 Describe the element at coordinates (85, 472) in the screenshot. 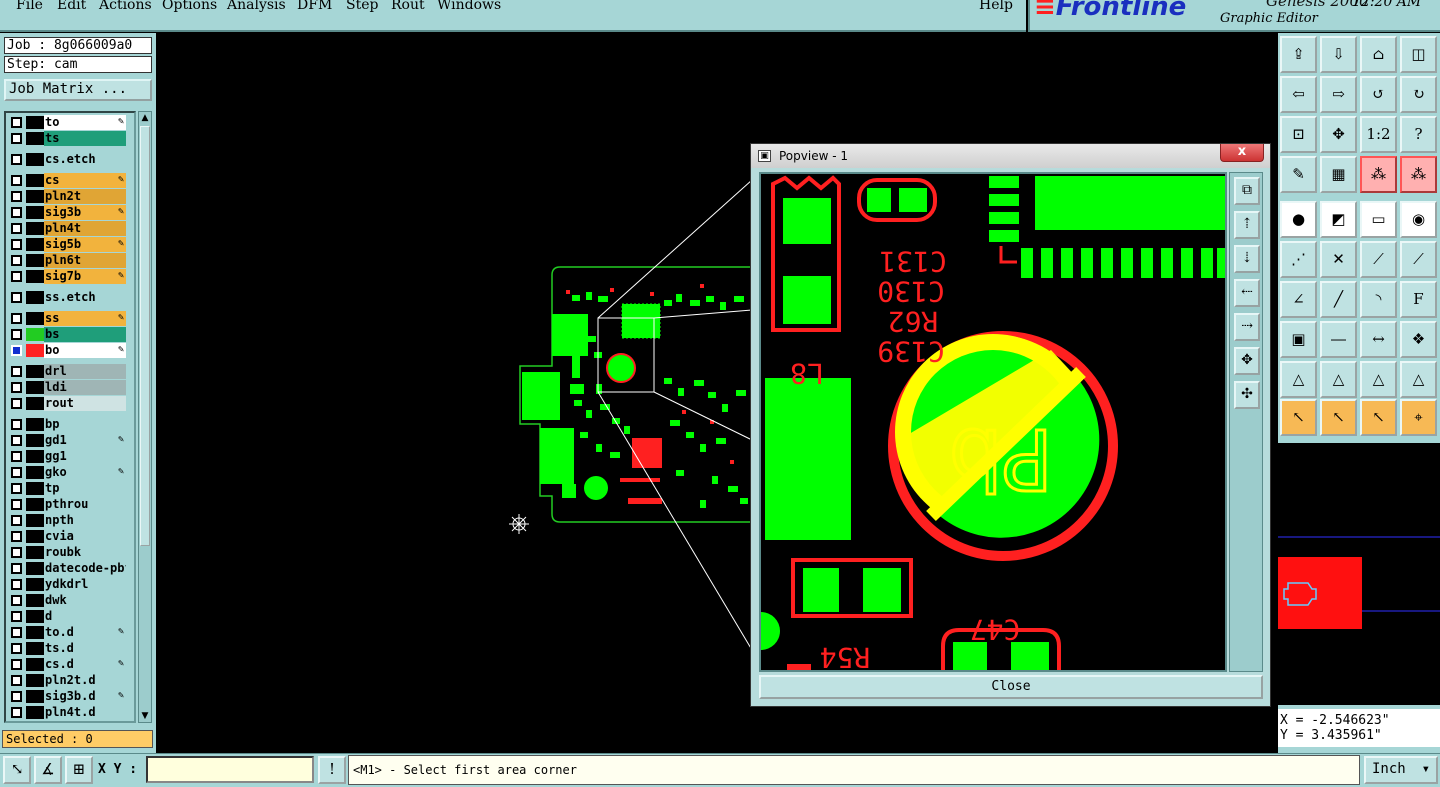

I see `layer-name: gko ✎` at that location.